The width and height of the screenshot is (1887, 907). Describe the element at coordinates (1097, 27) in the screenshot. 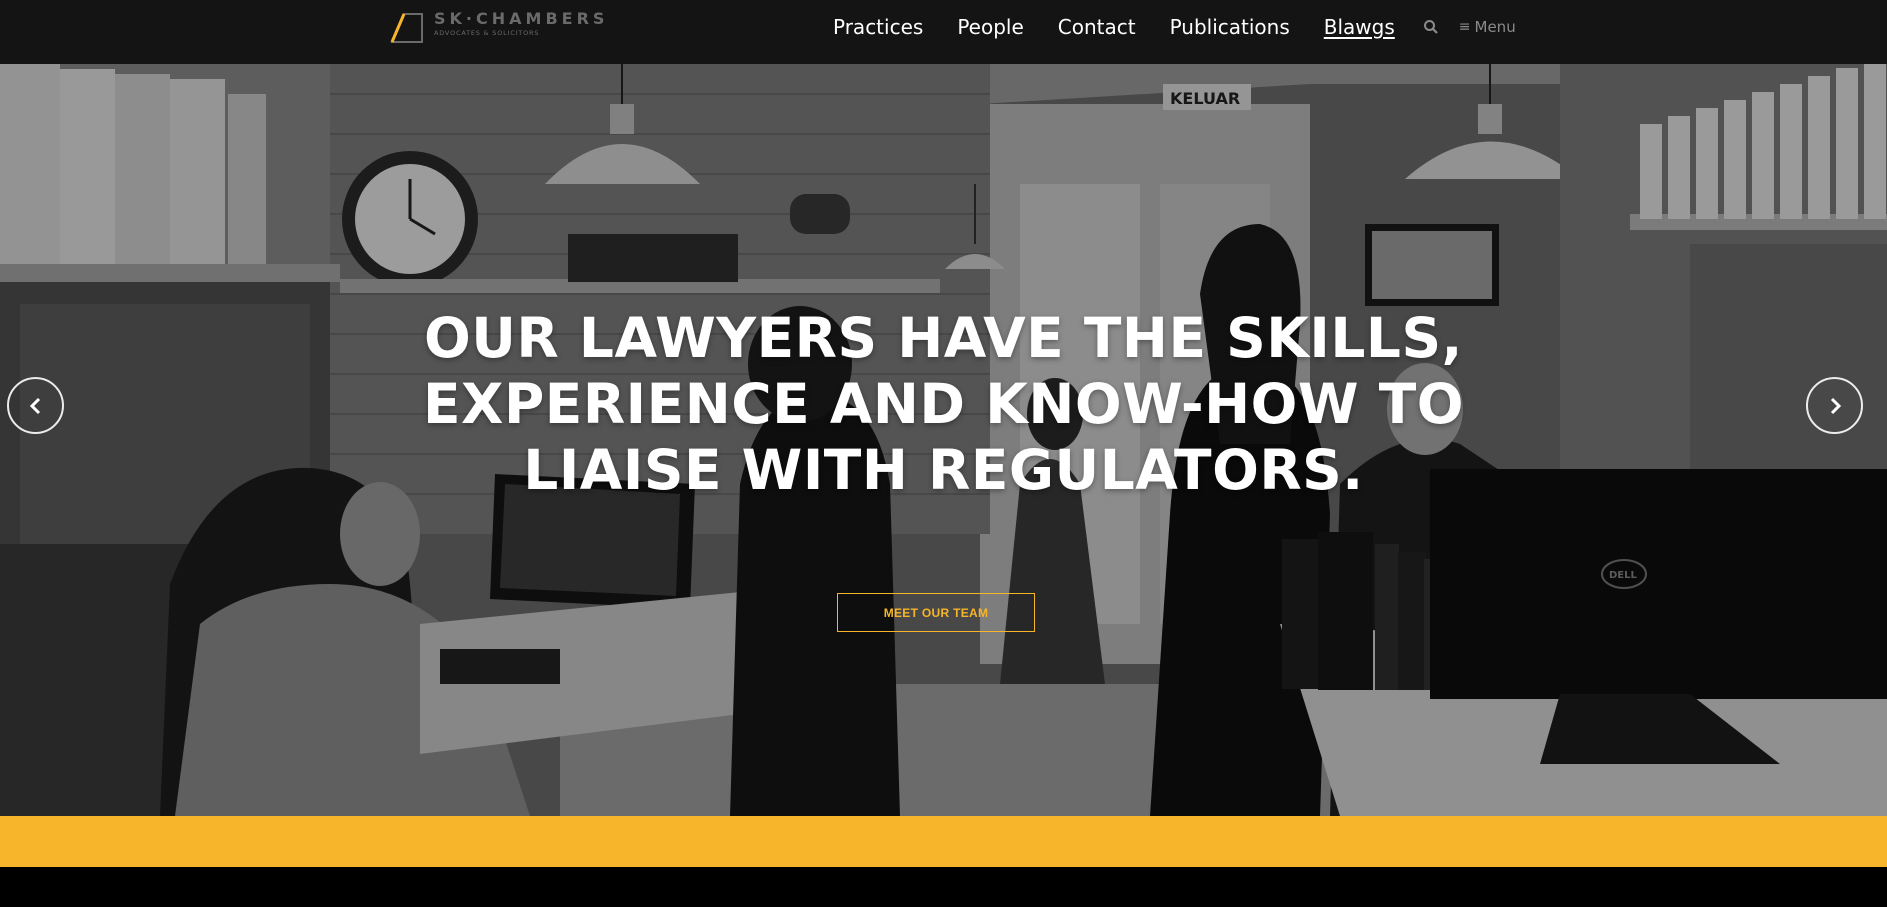

I see `nav-item-contact: Contact` at that location.